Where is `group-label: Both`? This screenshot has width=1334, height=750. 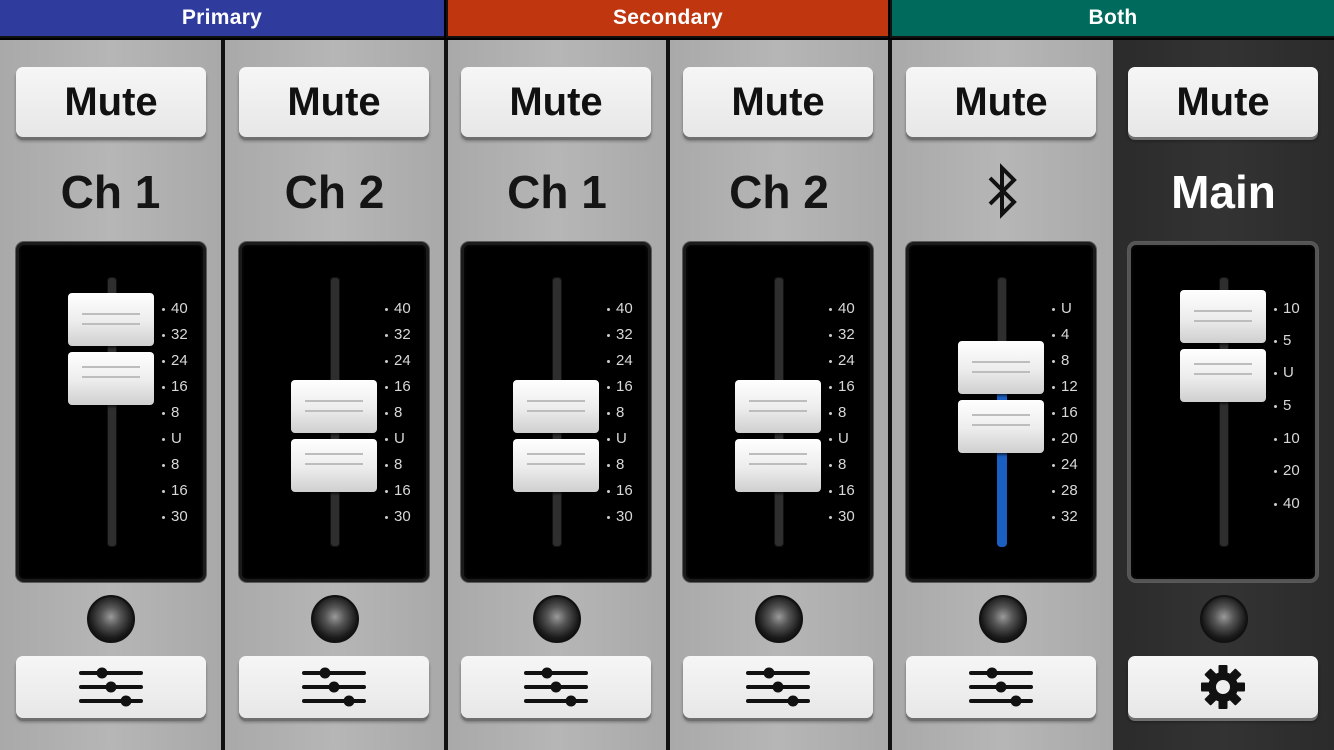 group-label: Both is located at coordinates (1113, 17).